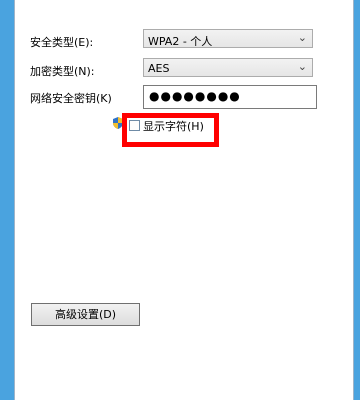 The width and height of the screenshot is (360, 400). Describe the element at coordinates (173, 126) in the screenshot. I see `show-characters-label: 显示字符(H)` at that location.